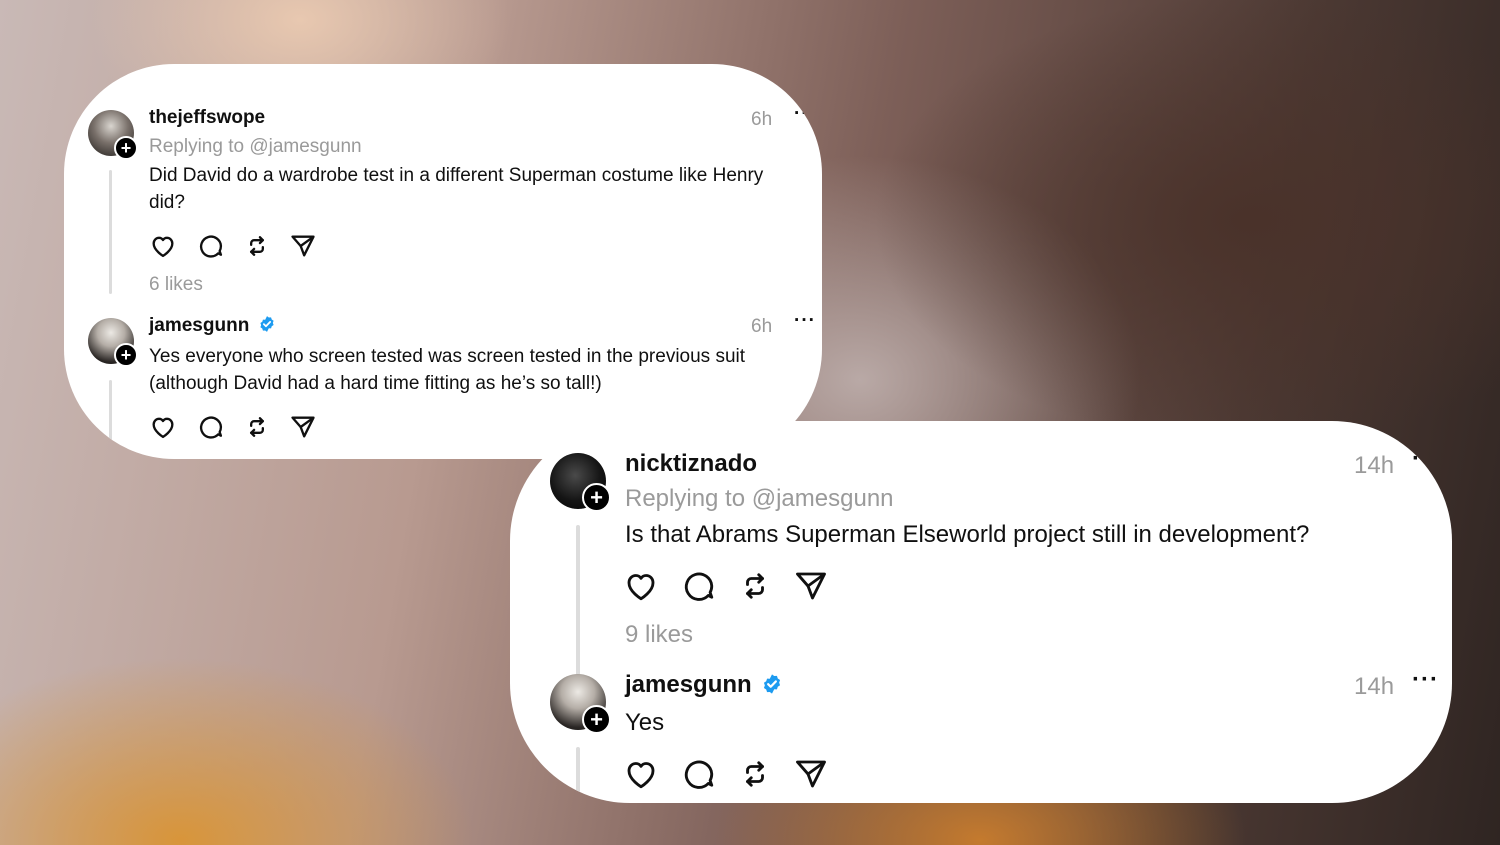  Describe the element at coordinates (176, 285) in the screenshot. I see `like-count: 6 likes` at that location.